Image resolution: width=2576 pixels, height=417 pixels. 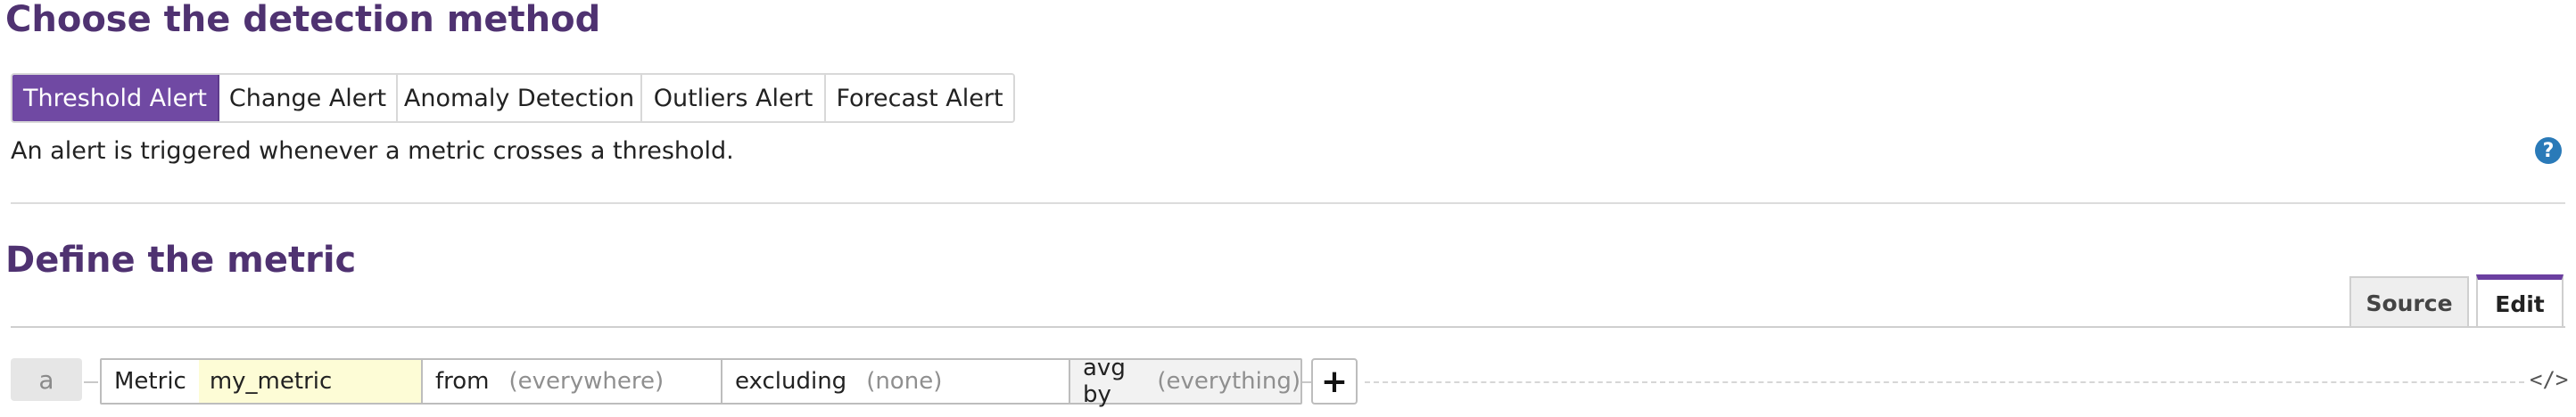 What do you see at coordinates (578, 381) in the screenshot?
I see `from-input: (everywhere)` at bounding box center [578, 381].